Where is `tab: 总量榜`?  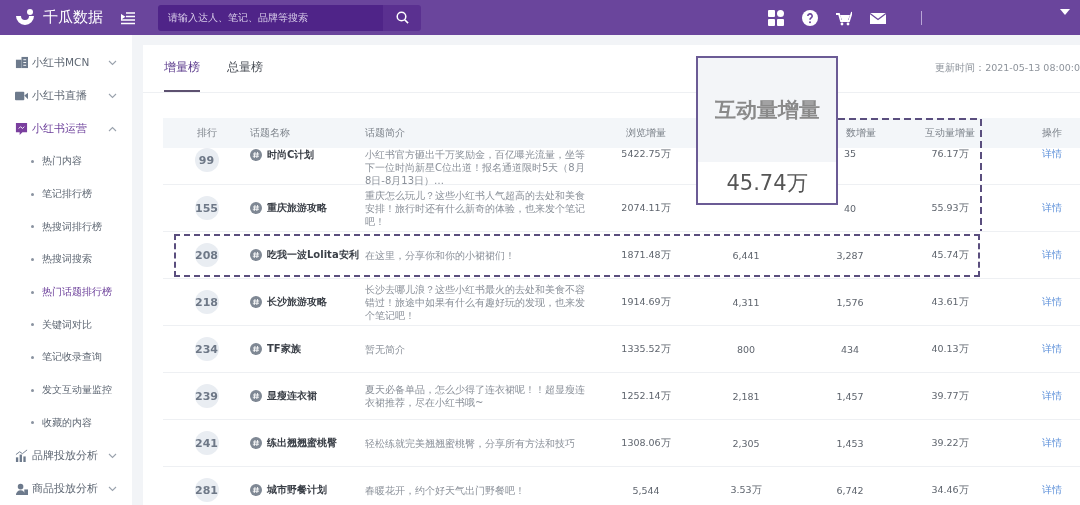 tab: 总量榜 is located at coordinates (245, 68).